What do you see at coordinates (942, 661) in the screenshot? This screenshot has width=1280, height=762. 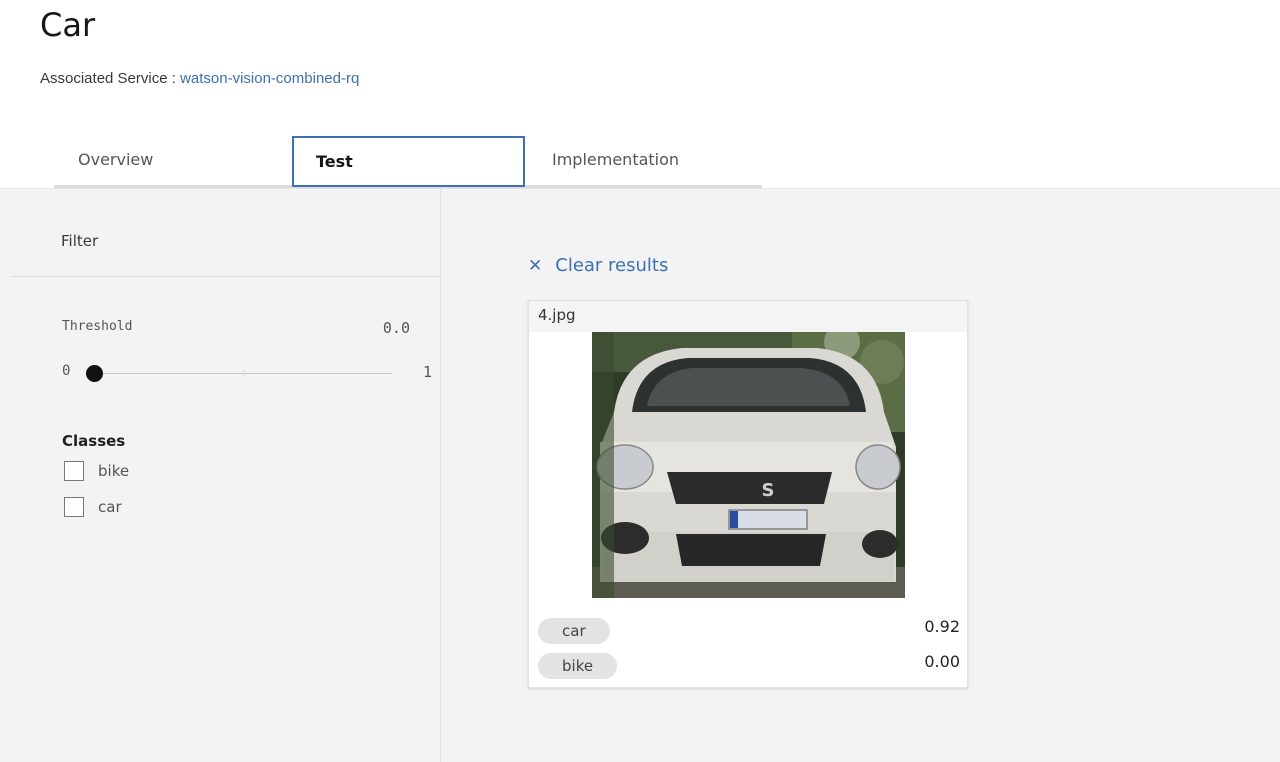 I see `score-bike: 0.00` at bounding box center [942, 661].